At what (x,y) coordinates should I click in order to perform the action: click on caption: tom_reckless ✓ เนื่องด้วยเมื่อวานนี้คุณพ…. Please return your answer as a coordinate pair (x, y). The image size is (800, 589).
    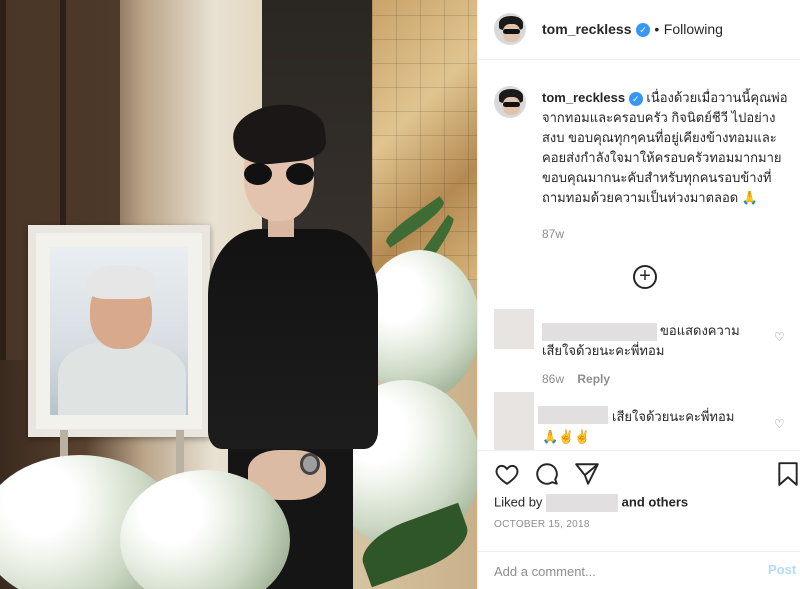
    Looking at the image, I should click on (667, 148).